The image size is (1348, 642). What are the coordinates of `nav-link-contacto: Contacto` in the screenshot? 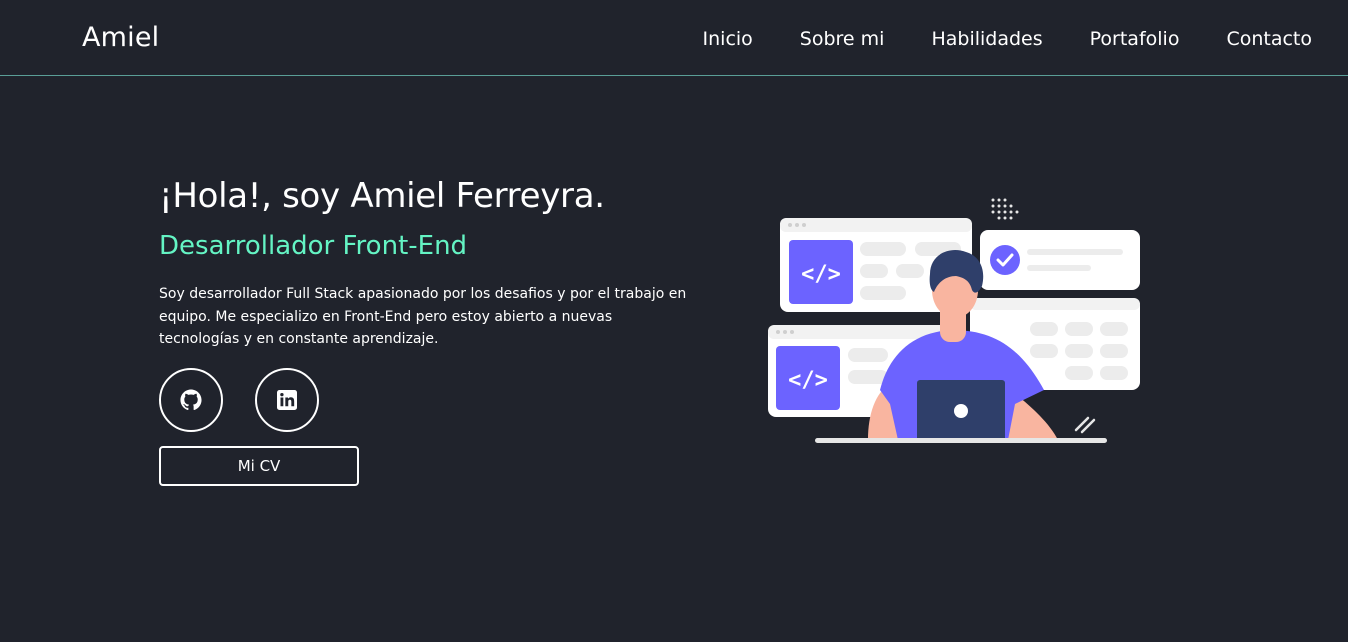 It's located at (1269, 39).